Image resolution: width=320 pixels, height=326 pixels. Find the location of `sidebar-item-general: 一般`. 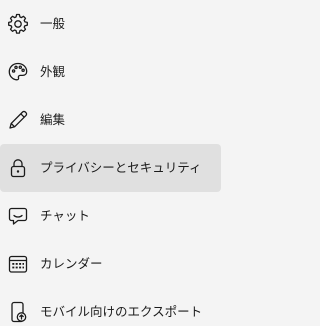

sidebar-item-general: 一般 is located at coordinates (110, 24).